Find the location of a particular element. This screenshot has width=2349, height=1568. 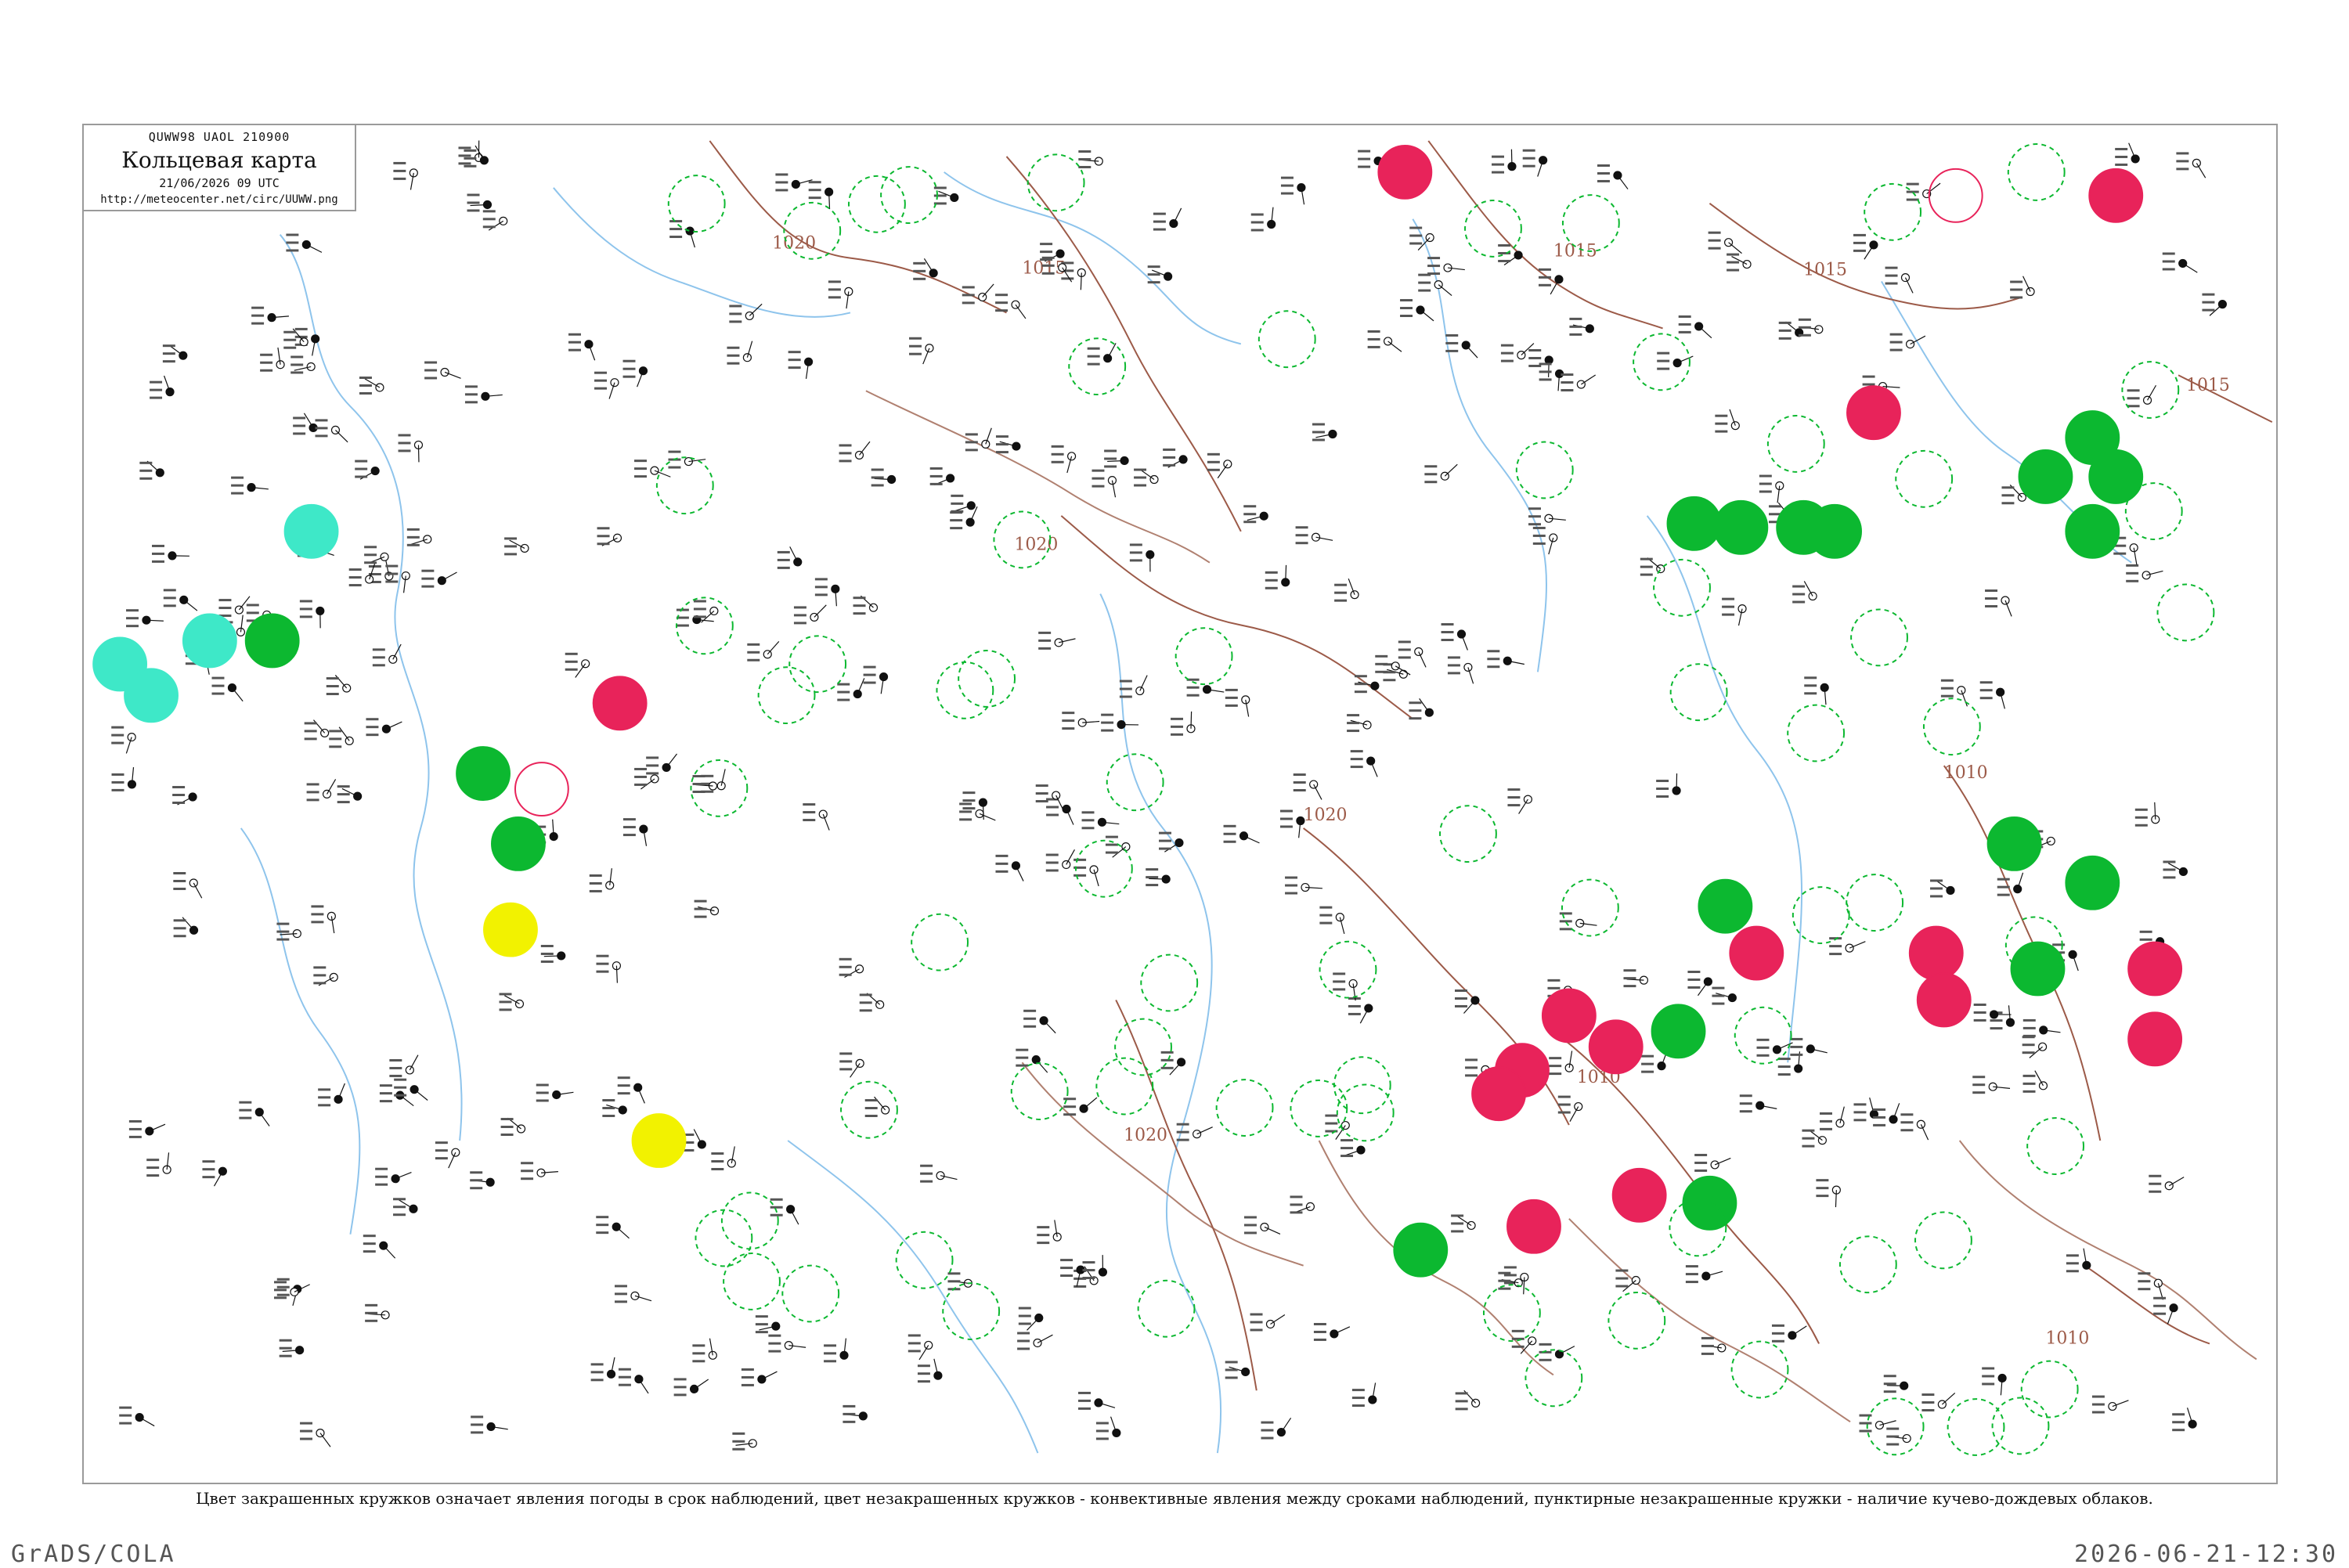

map-url: http://meteocenter.net/circ/UUWW.png is located at coordinates (220, 199).